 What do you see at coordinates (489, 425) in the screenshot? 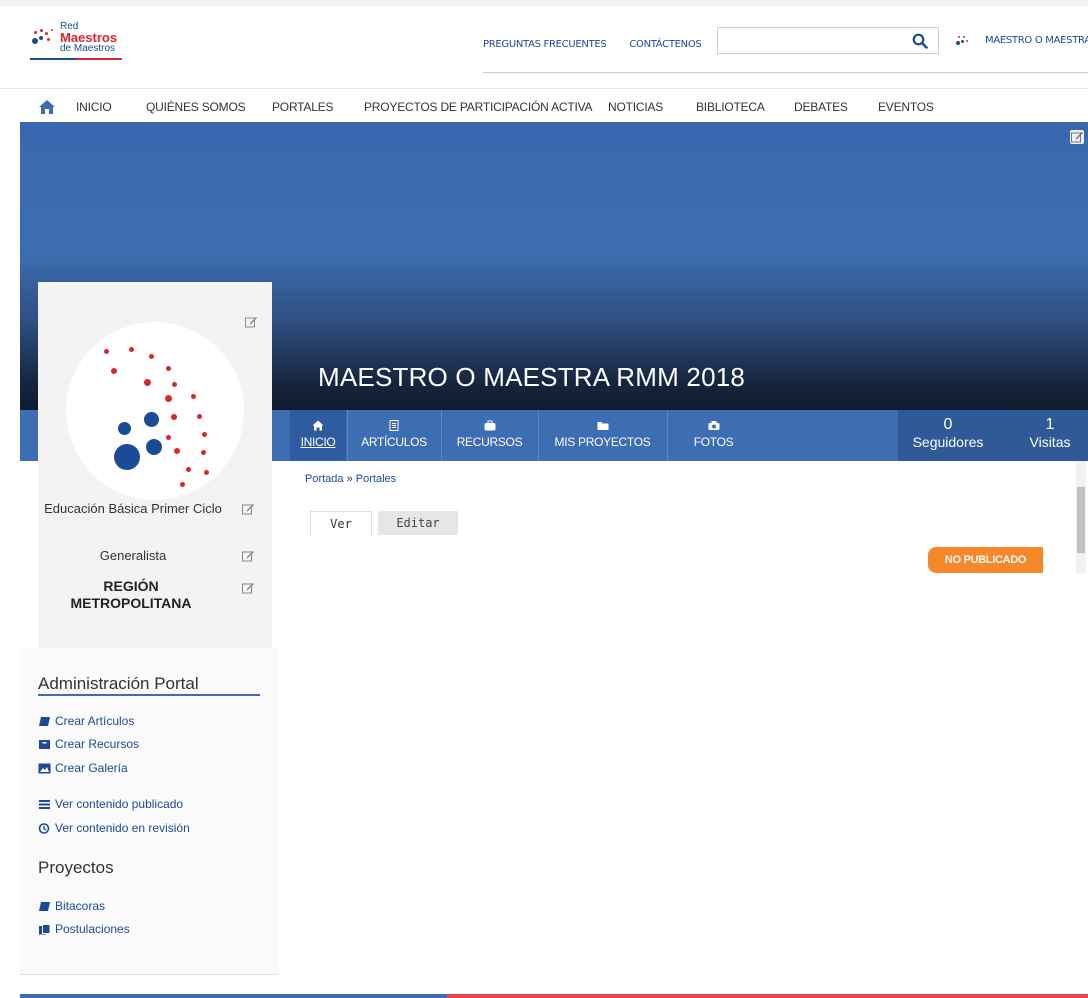
I see `briefcase-icon` at bounding box center [489, 425].